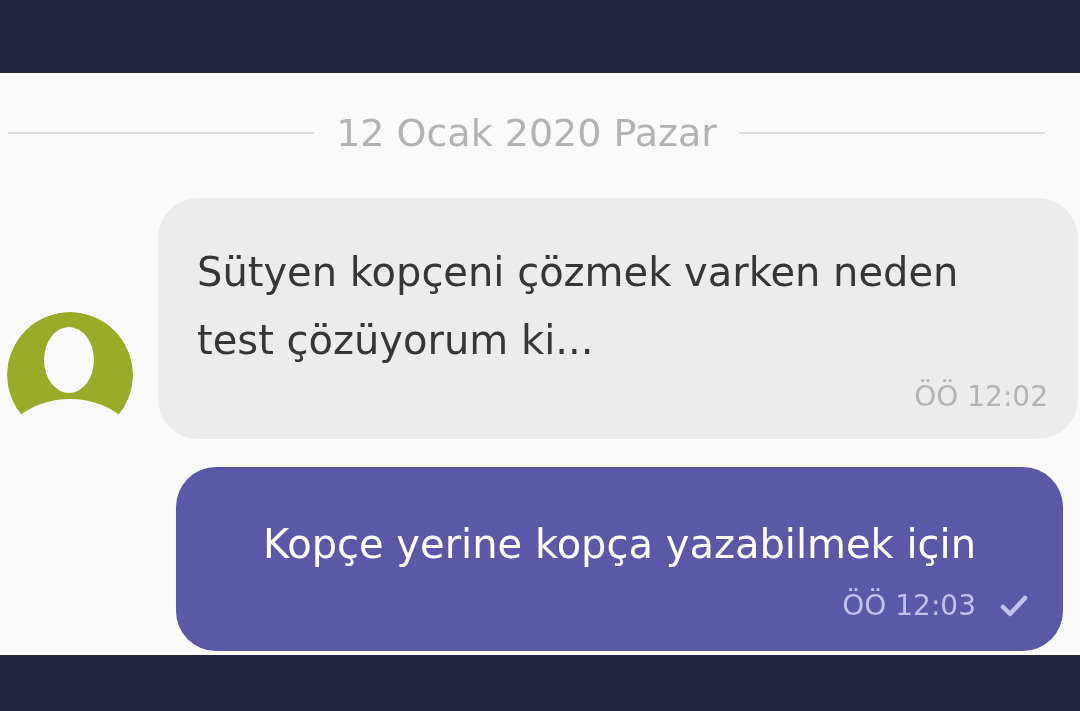  What do you see at coordinates (909, 606) in the screenshot?
I see `message-time: ÖÖ 12:03` at bounding box center [909, 606].